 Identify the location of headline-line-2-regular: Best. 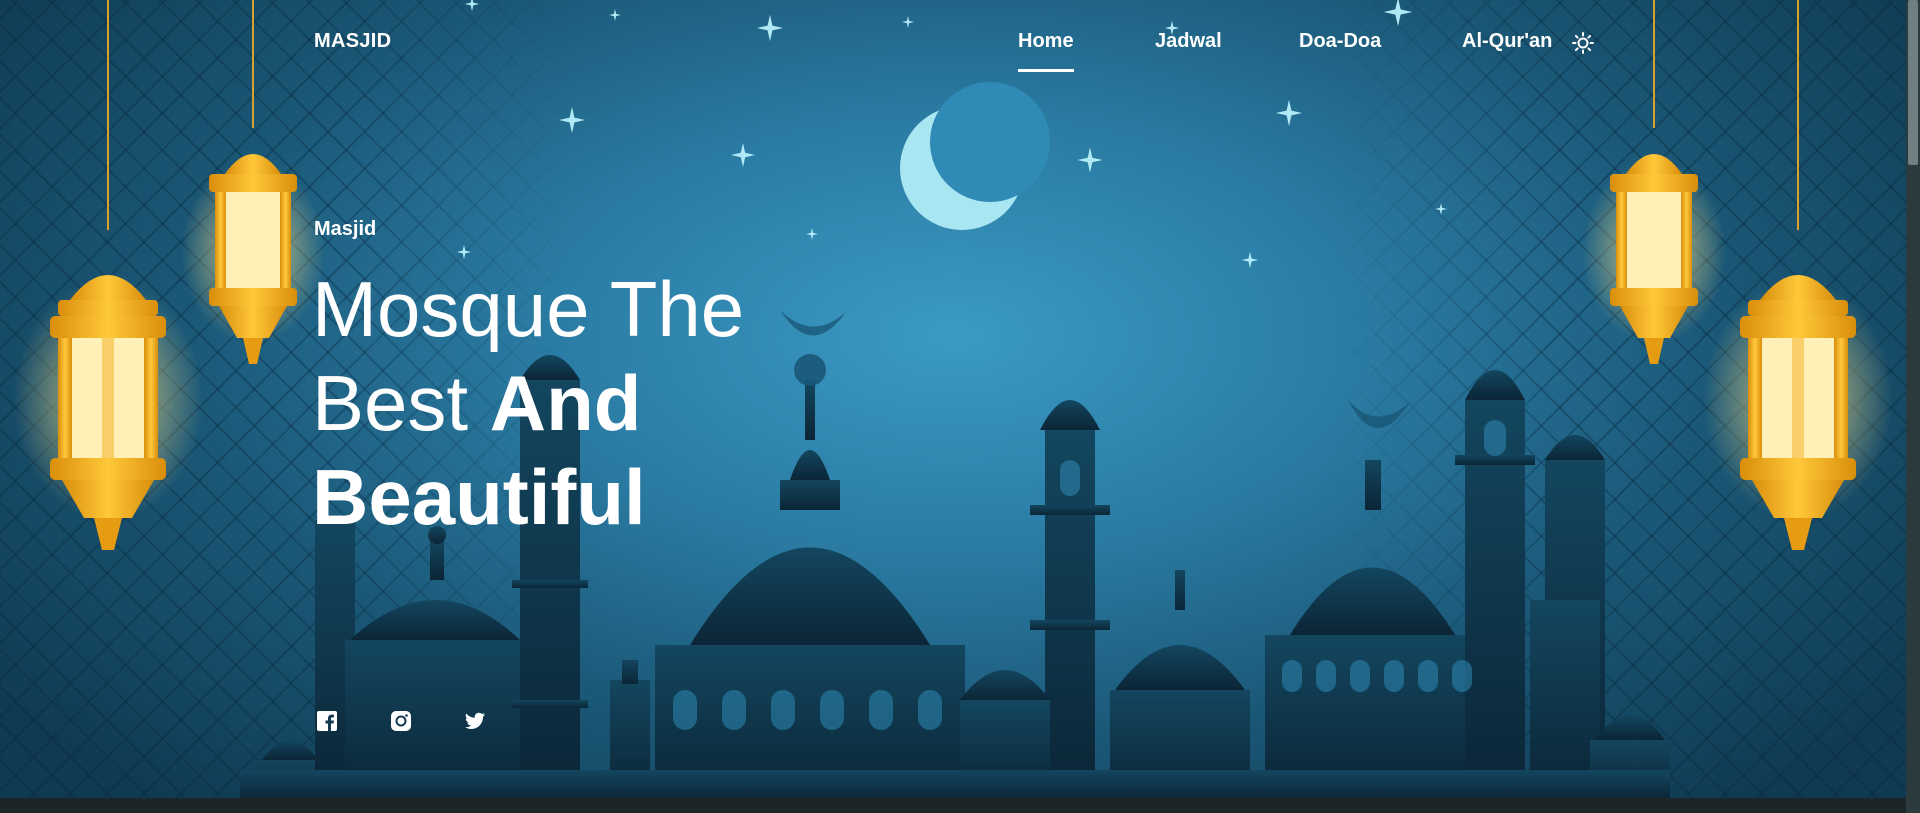
(401, 403).